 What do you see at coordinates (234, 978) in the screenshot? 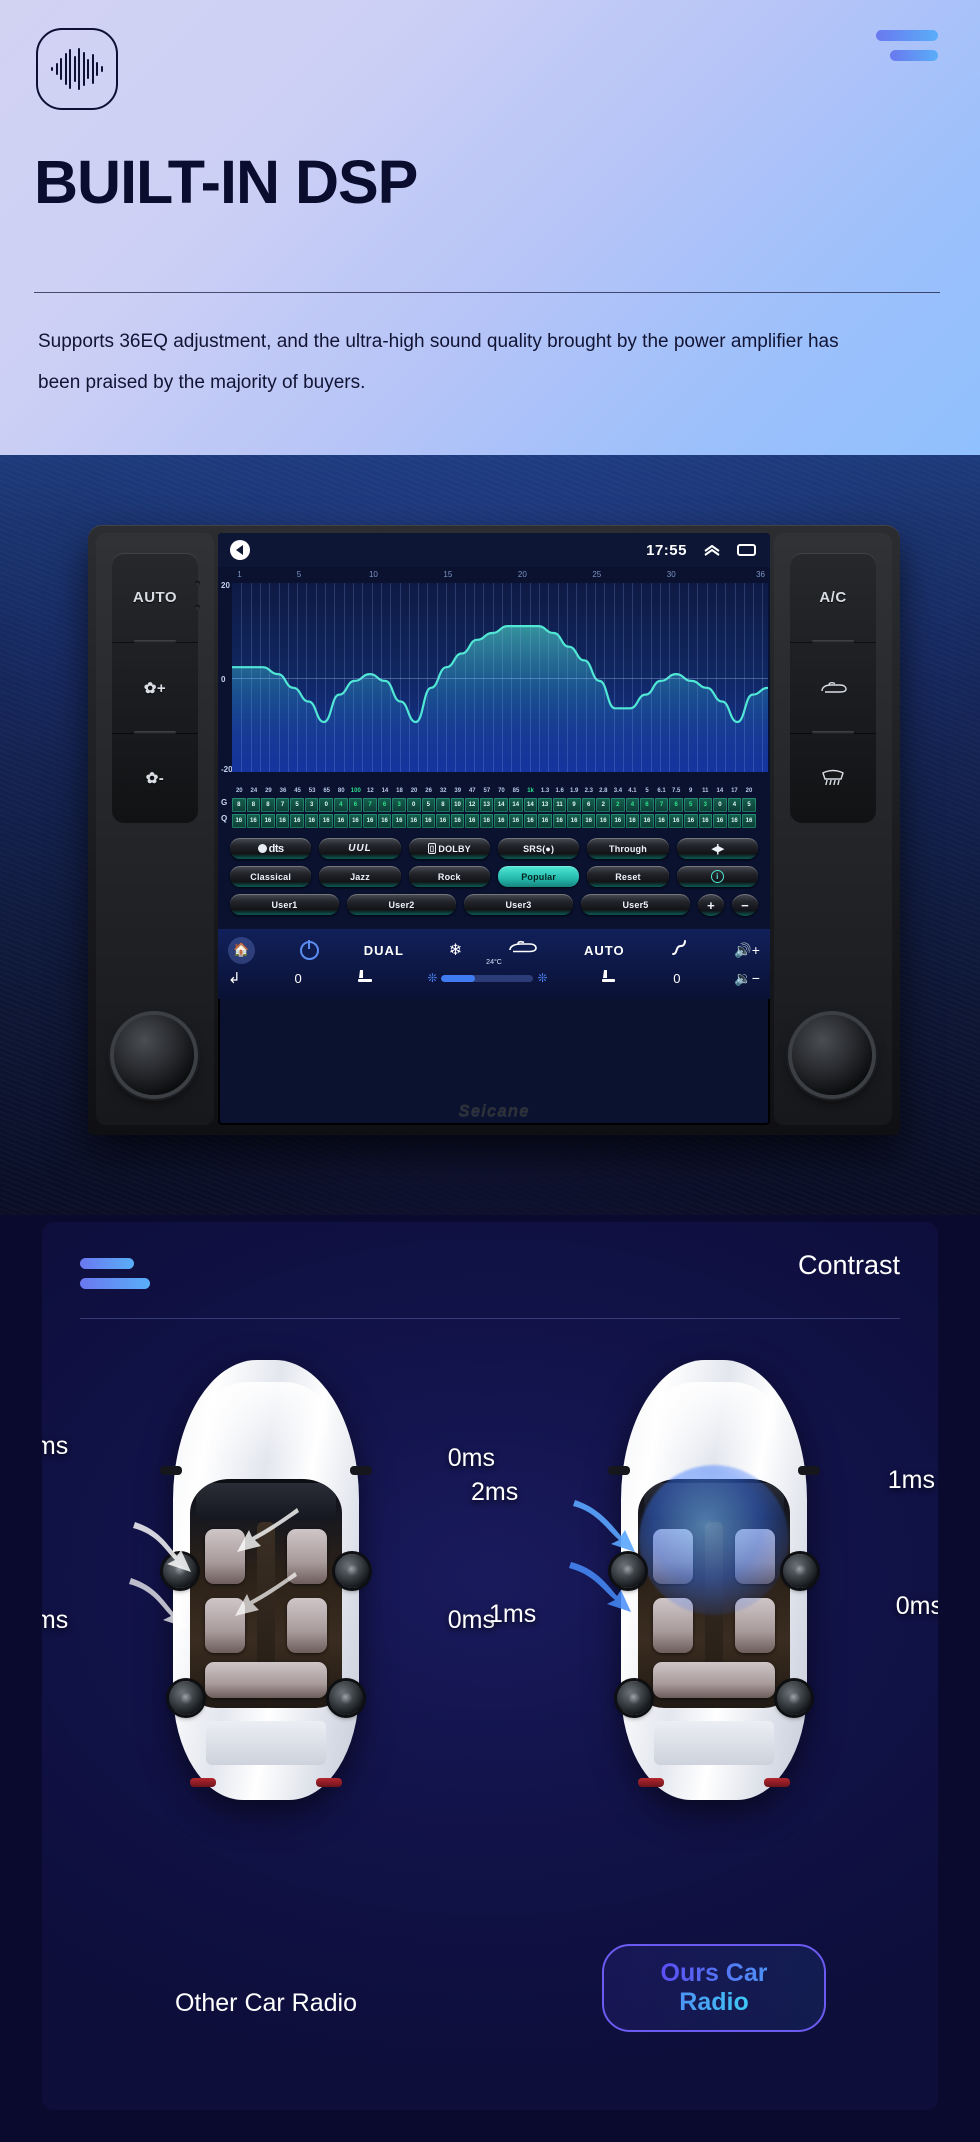
I see `back-arrow-icon: ↲` at bounding box center [234, 978].